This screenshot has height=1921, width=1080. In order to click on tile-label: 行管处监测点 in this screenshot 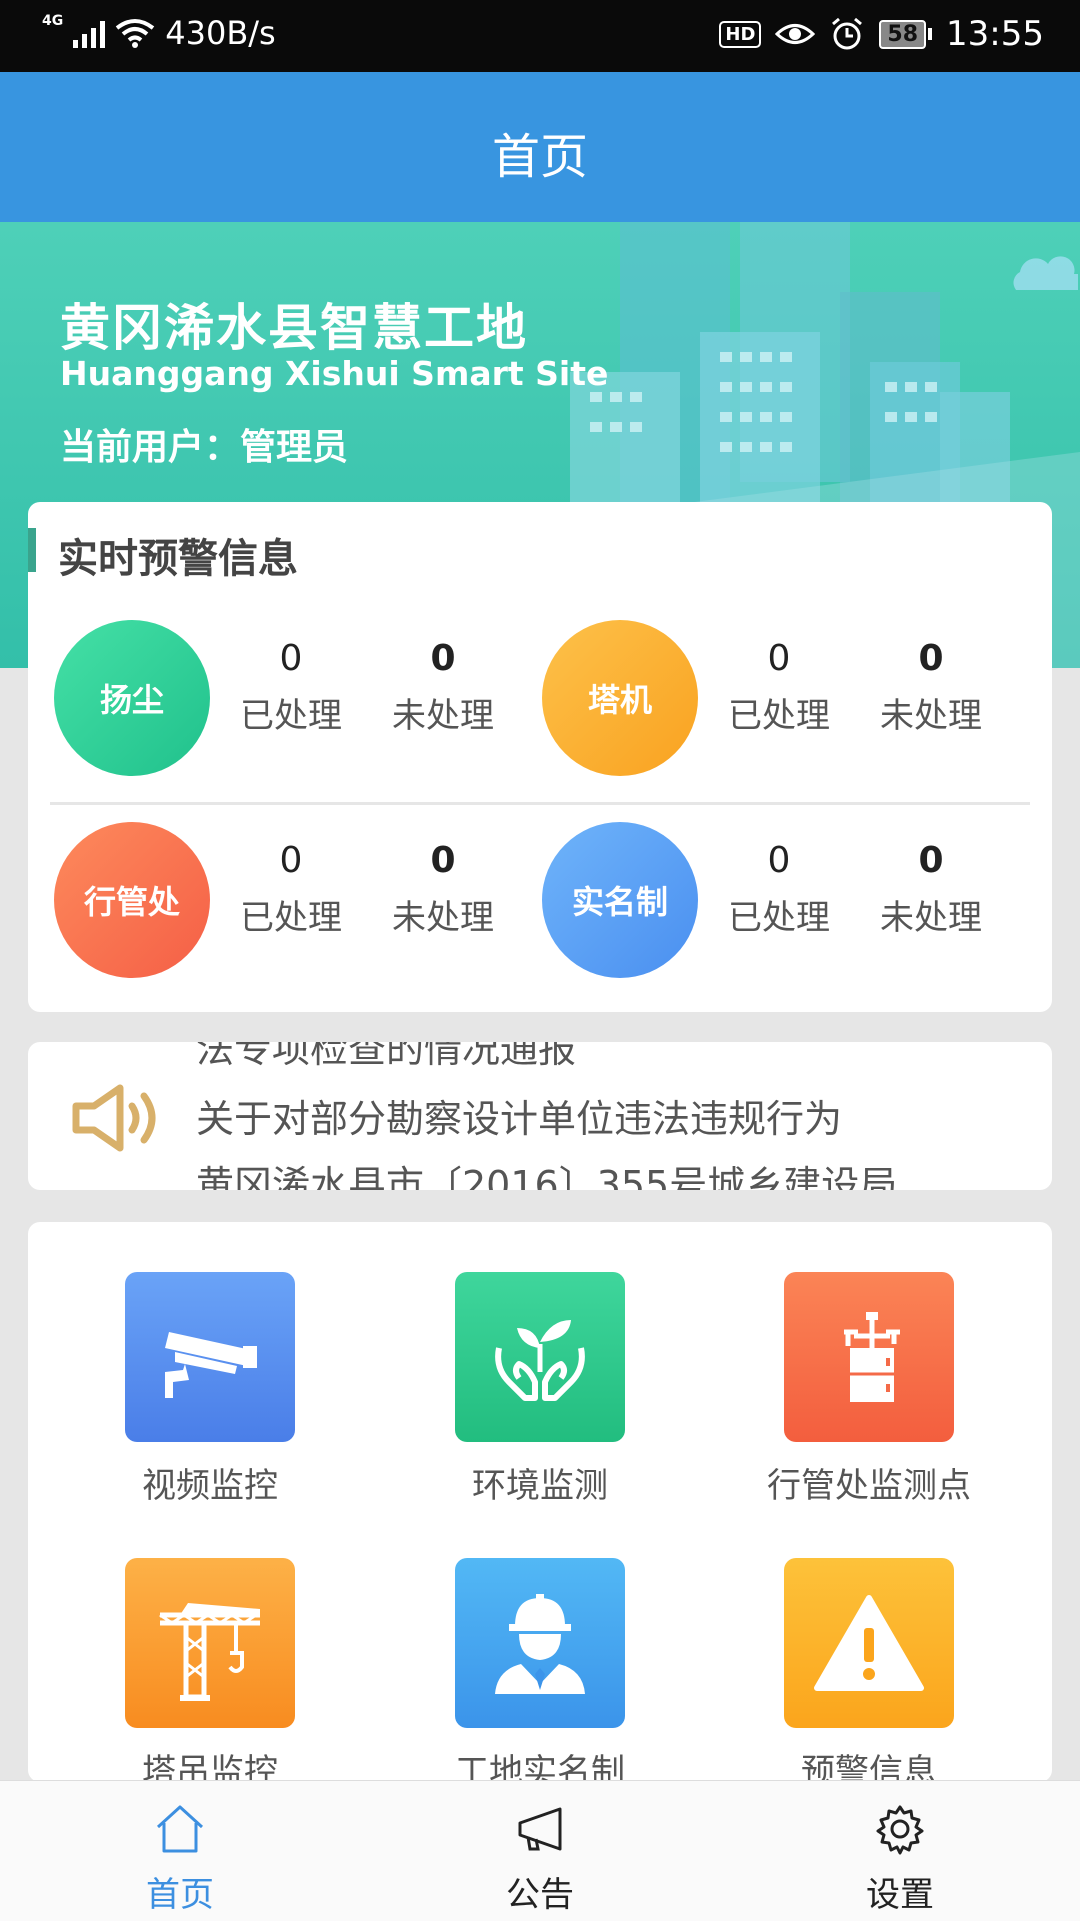, I will do `click(869, 1486)`.